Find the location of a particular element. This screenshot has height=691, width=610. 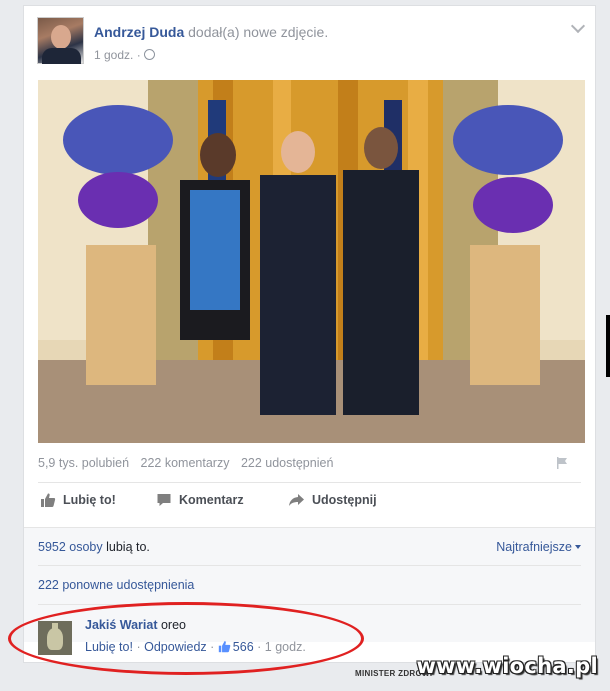

avatar-bottle is located at coordinates (55, 639).